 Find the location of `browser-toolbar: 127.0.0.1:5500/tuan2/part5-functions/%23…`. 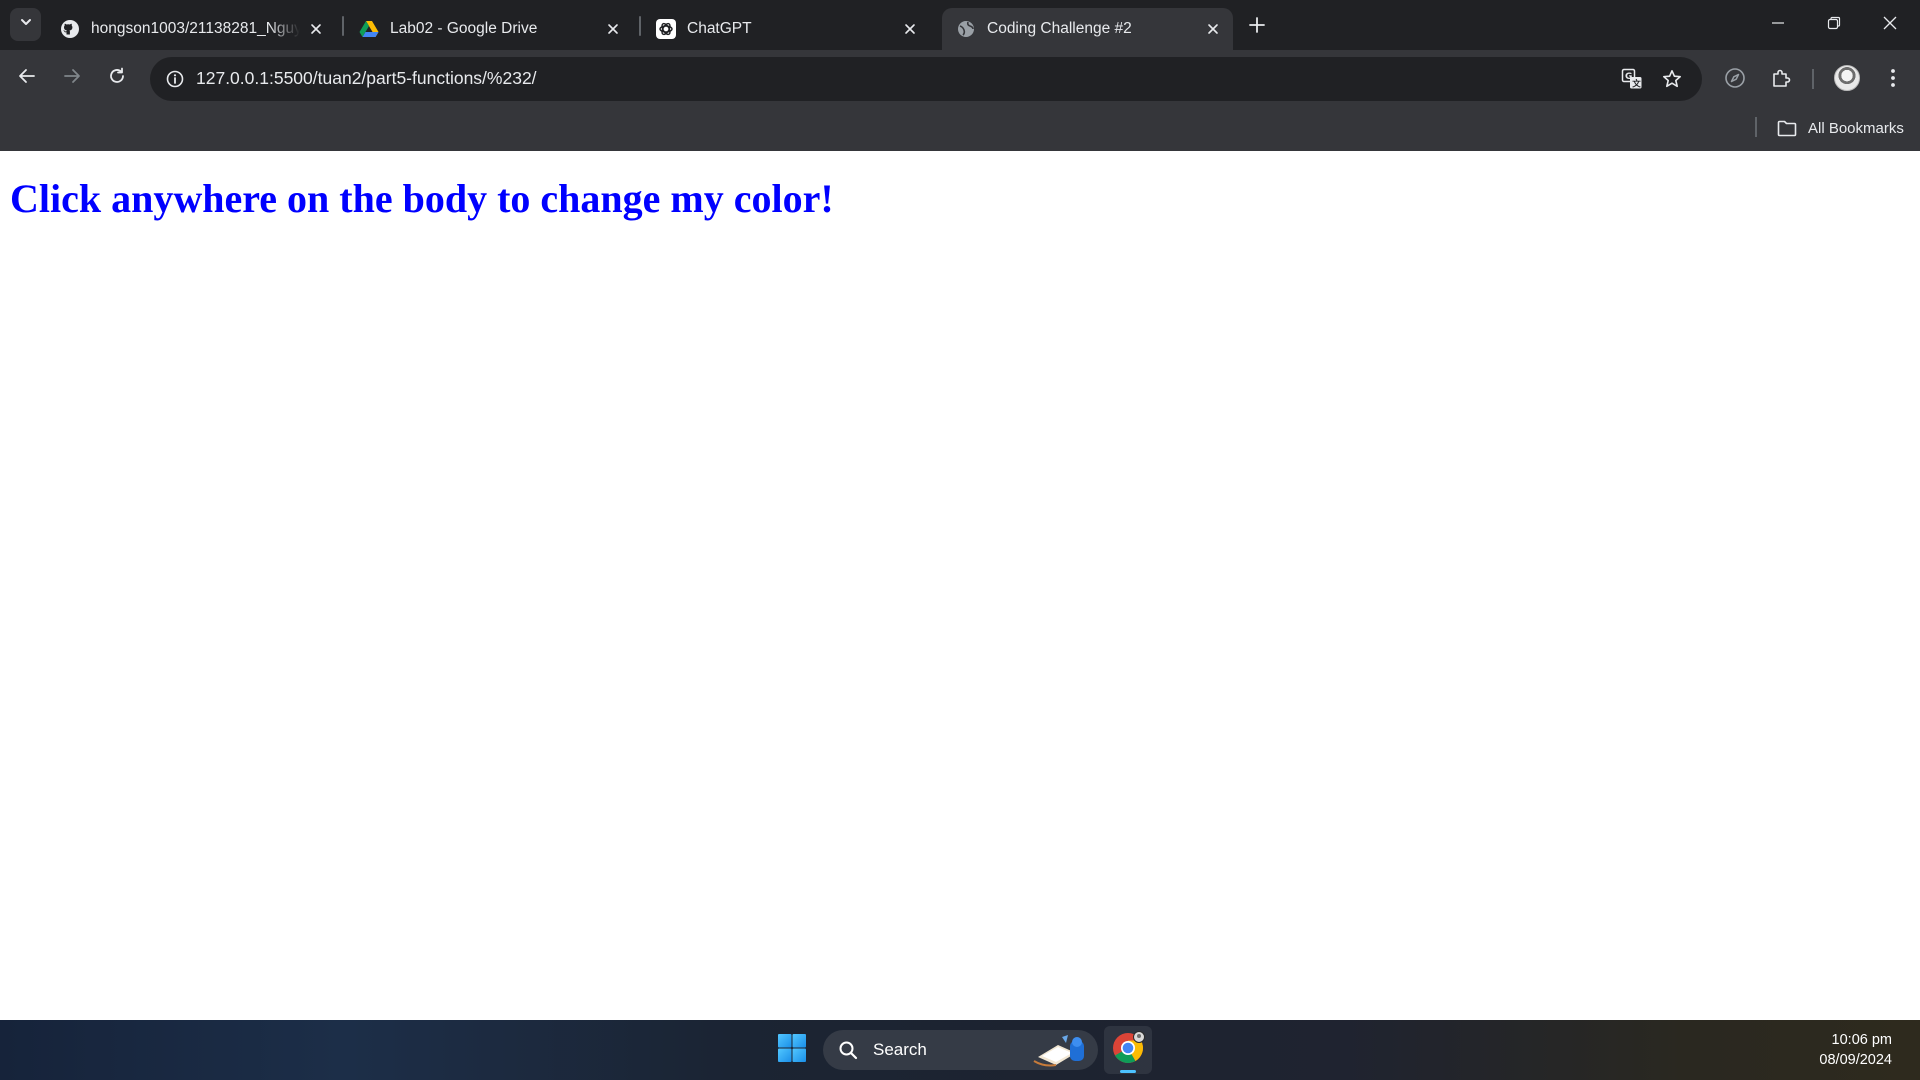

browser-toolbar: 127.0.0.1:5500/tuan2/part5-functions/%23… is located at coordinates (960, 78).